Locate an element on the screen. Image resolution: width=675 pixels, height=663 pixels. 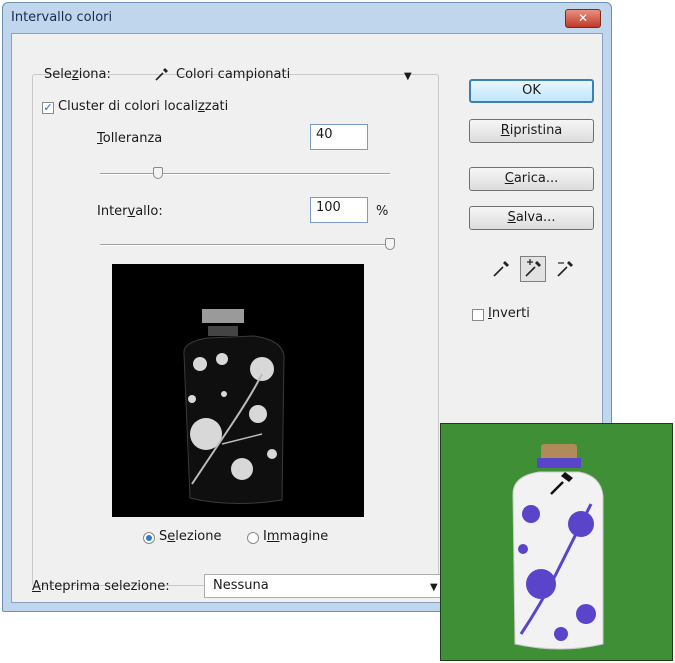
selection-preview is located at coordinates (238, 390).